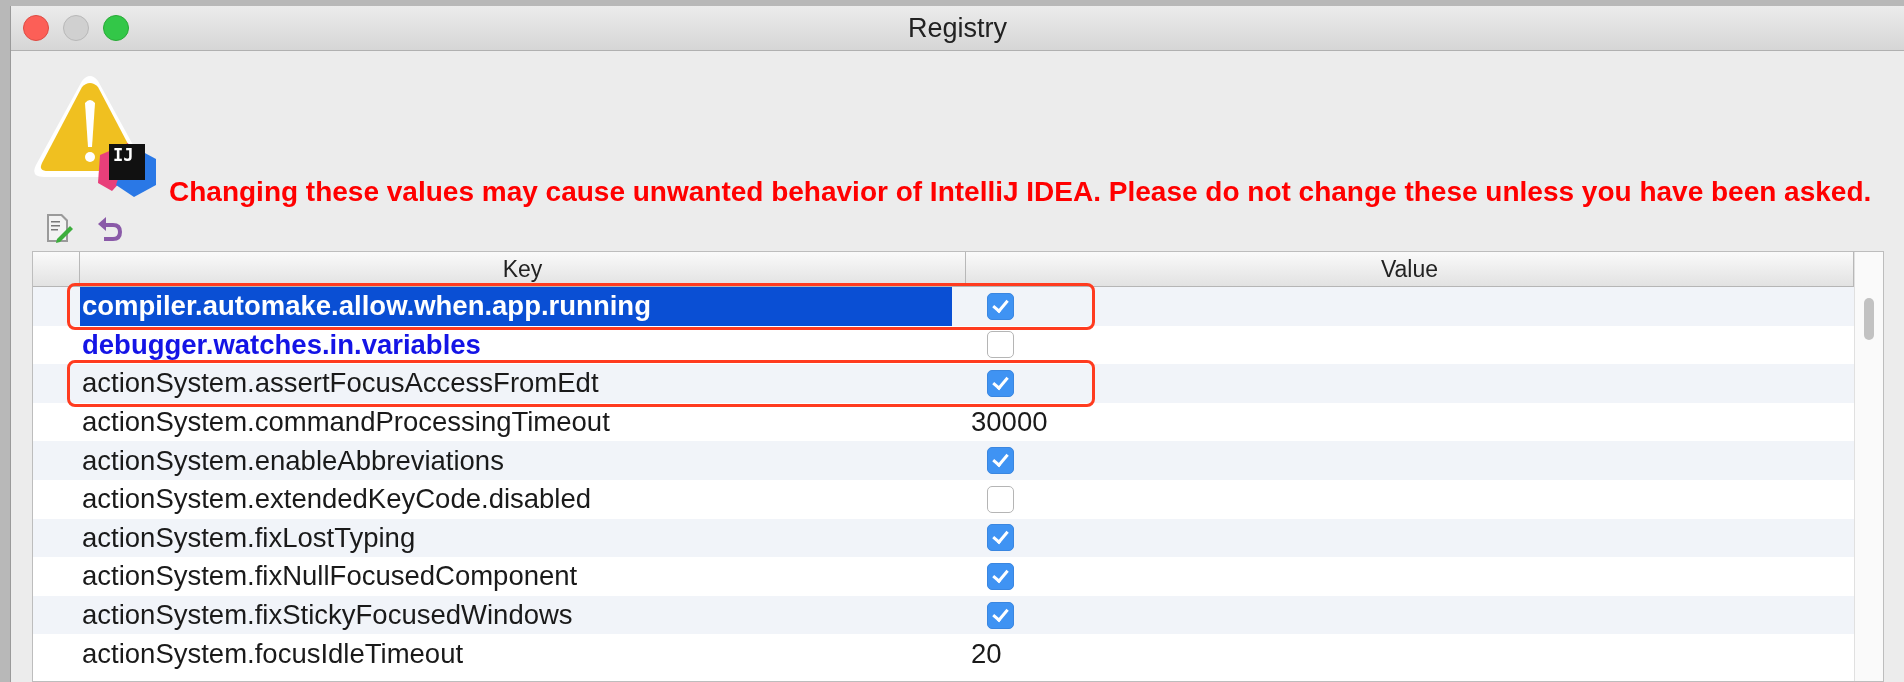  What do you see at coordinates (1020, 192) in the screenshot?
I see `warning-message: Changing these values may cause unwanted behavior of IntelliJ IDEA. Please do not change these unless you have been asked.` at bounding box center [1020, 192].